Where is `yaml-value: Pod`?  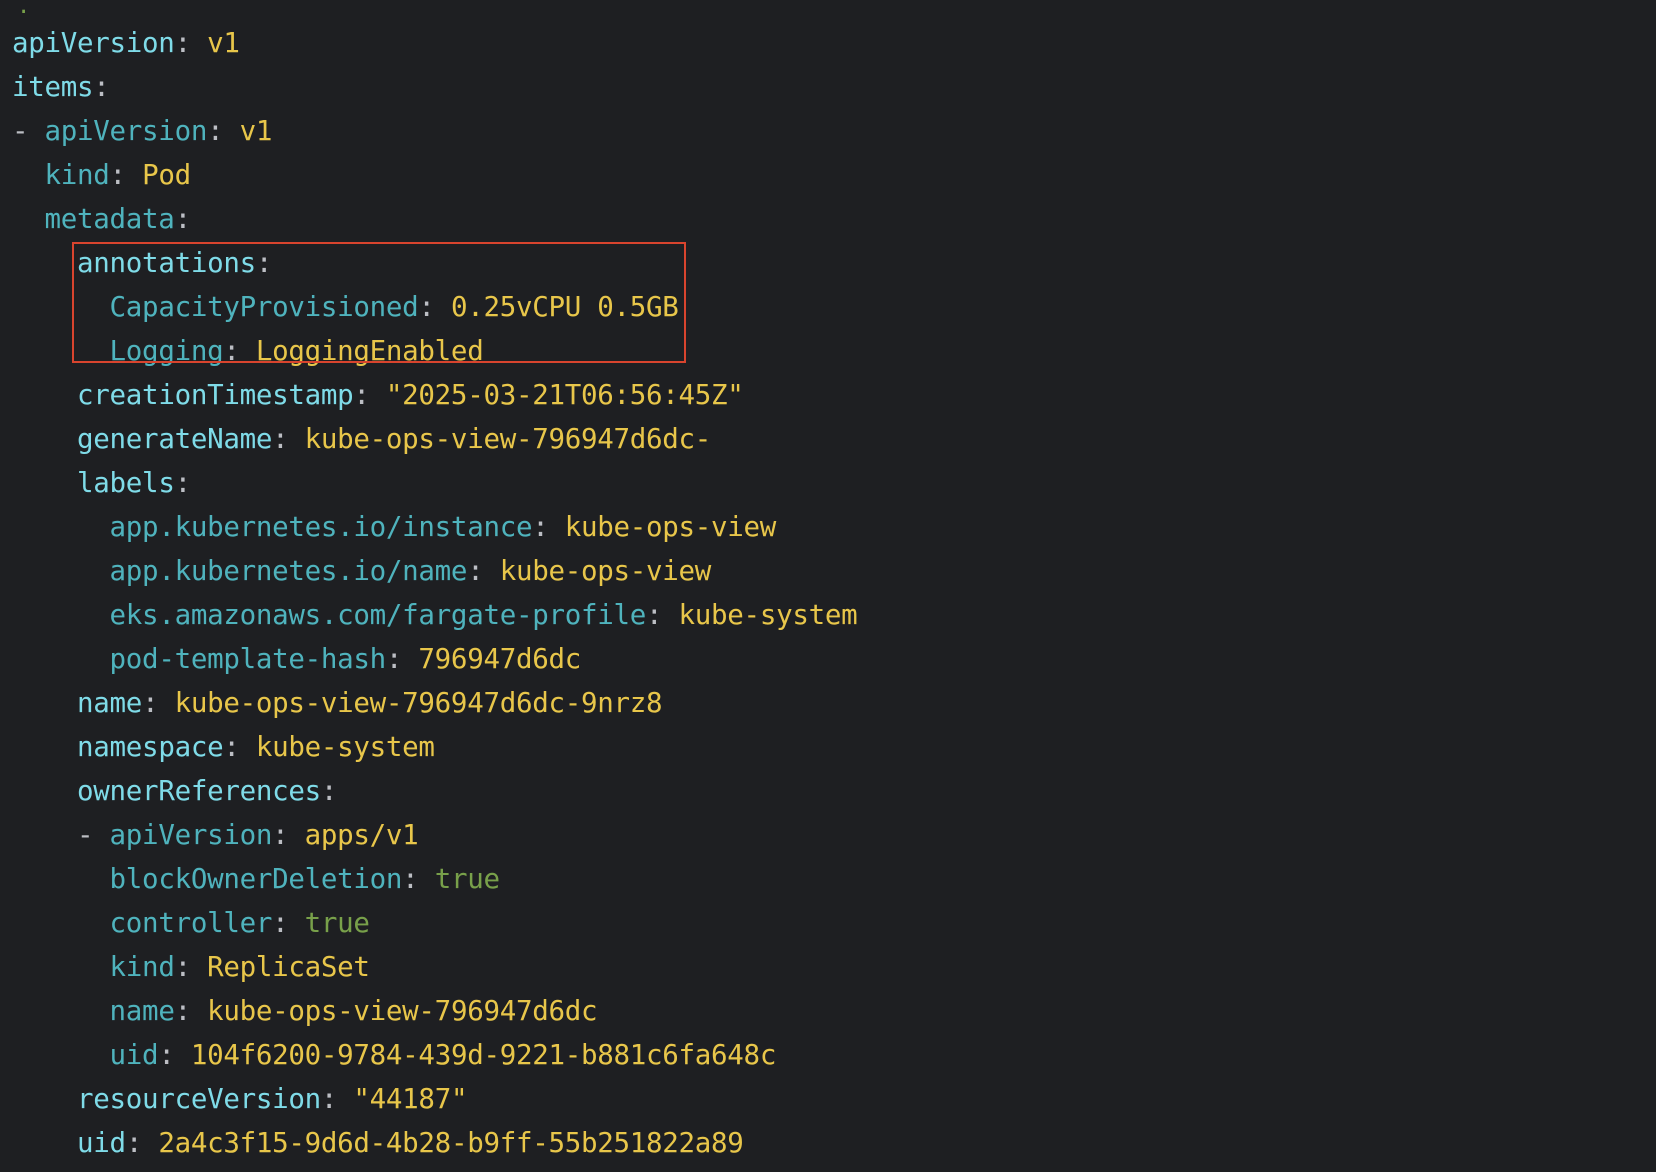 yaml-value: Pod is located at coordinates (166, 175).